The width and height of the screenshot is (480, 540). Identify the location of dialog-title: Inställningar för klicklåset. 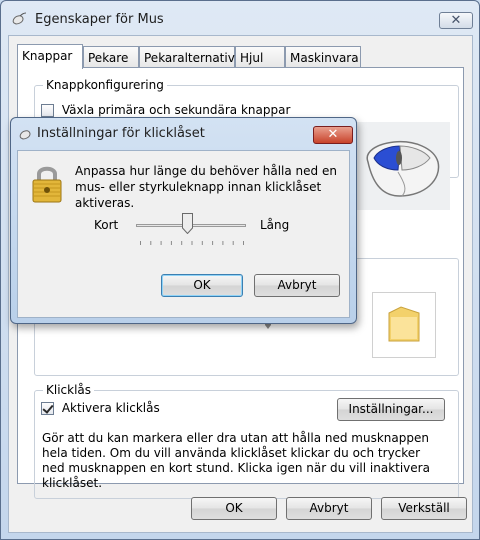
(121, 133).